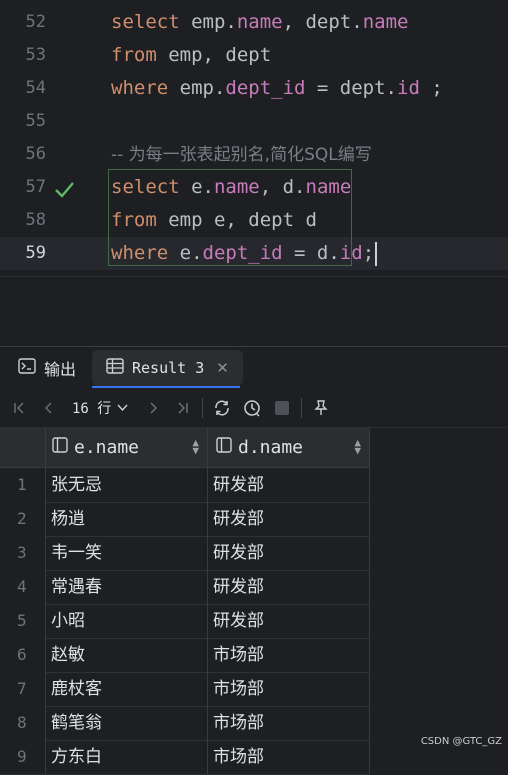 The width and height of the screenshot is (508, 775). Describe the element at coordinates (60, 369) in the screenshot. I see `tab-output-label: 输出` at that location.